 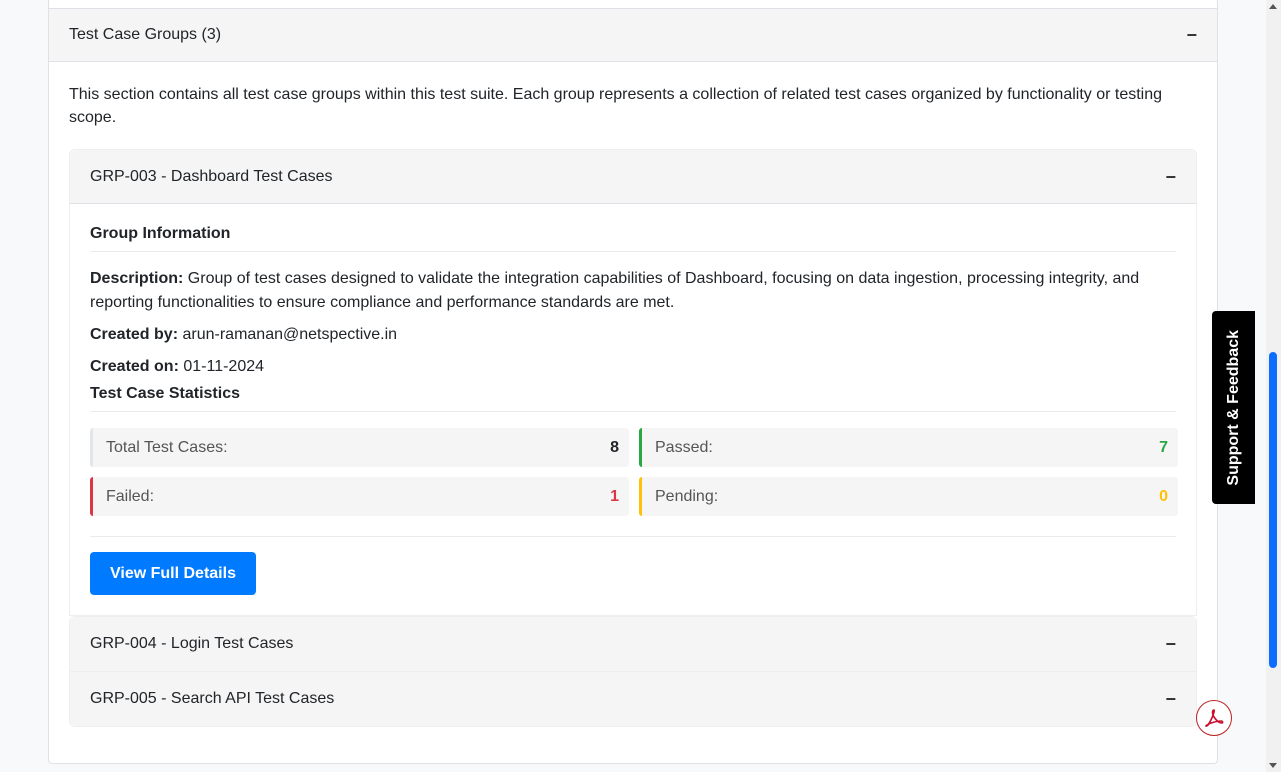 What do you see at coordinates (1273, 765) in the screenshot?
I see `scroll-down-icon` at bounding box center [1273, 765].